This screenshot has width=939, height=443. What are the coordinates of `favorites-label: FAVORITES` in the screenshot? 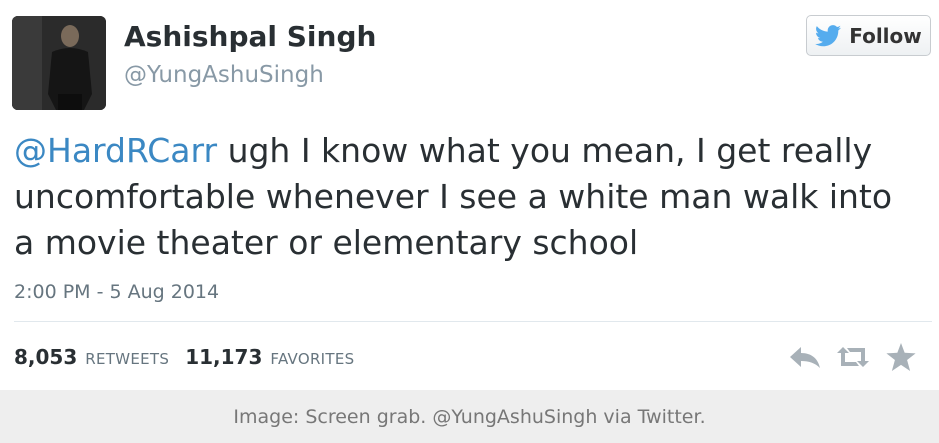 It's located at (312, 359).